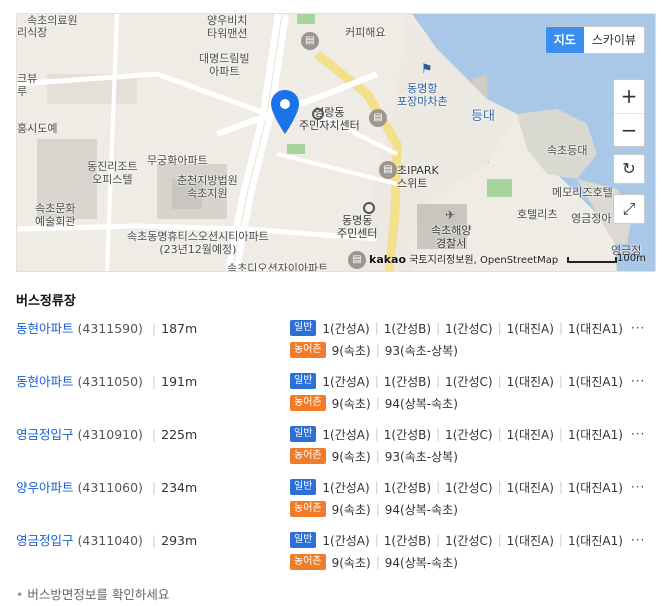  What do you see at coordinates (357, 227) in the screenshot?
I see `map-label: 동명동 주민센터` at bounding box center [357, 227].